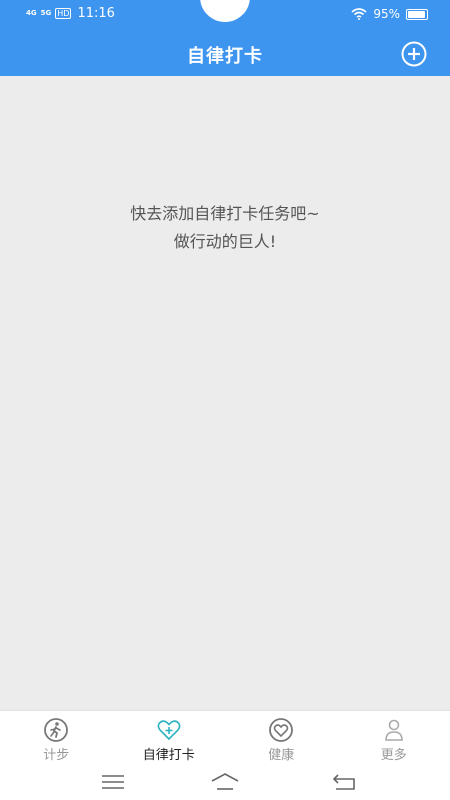  I want to click on hd-badge: HD, so click(63, 13).